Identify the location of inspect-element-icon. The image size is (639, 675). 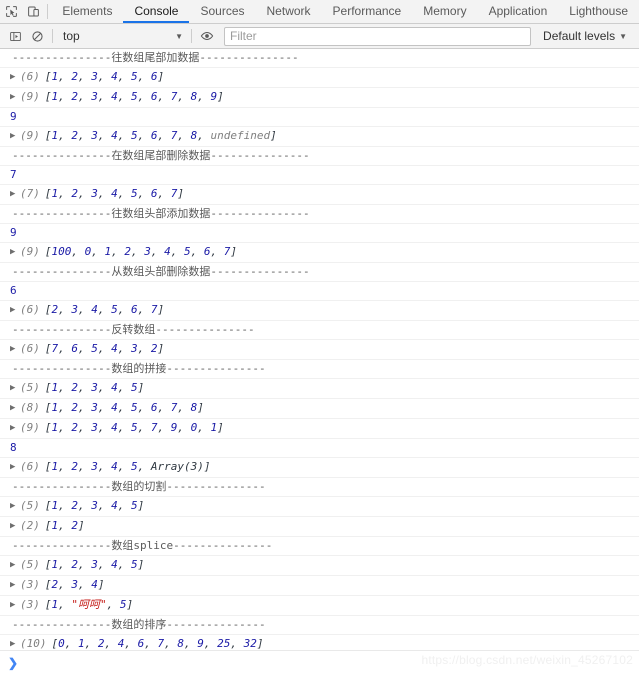
(11, 11).